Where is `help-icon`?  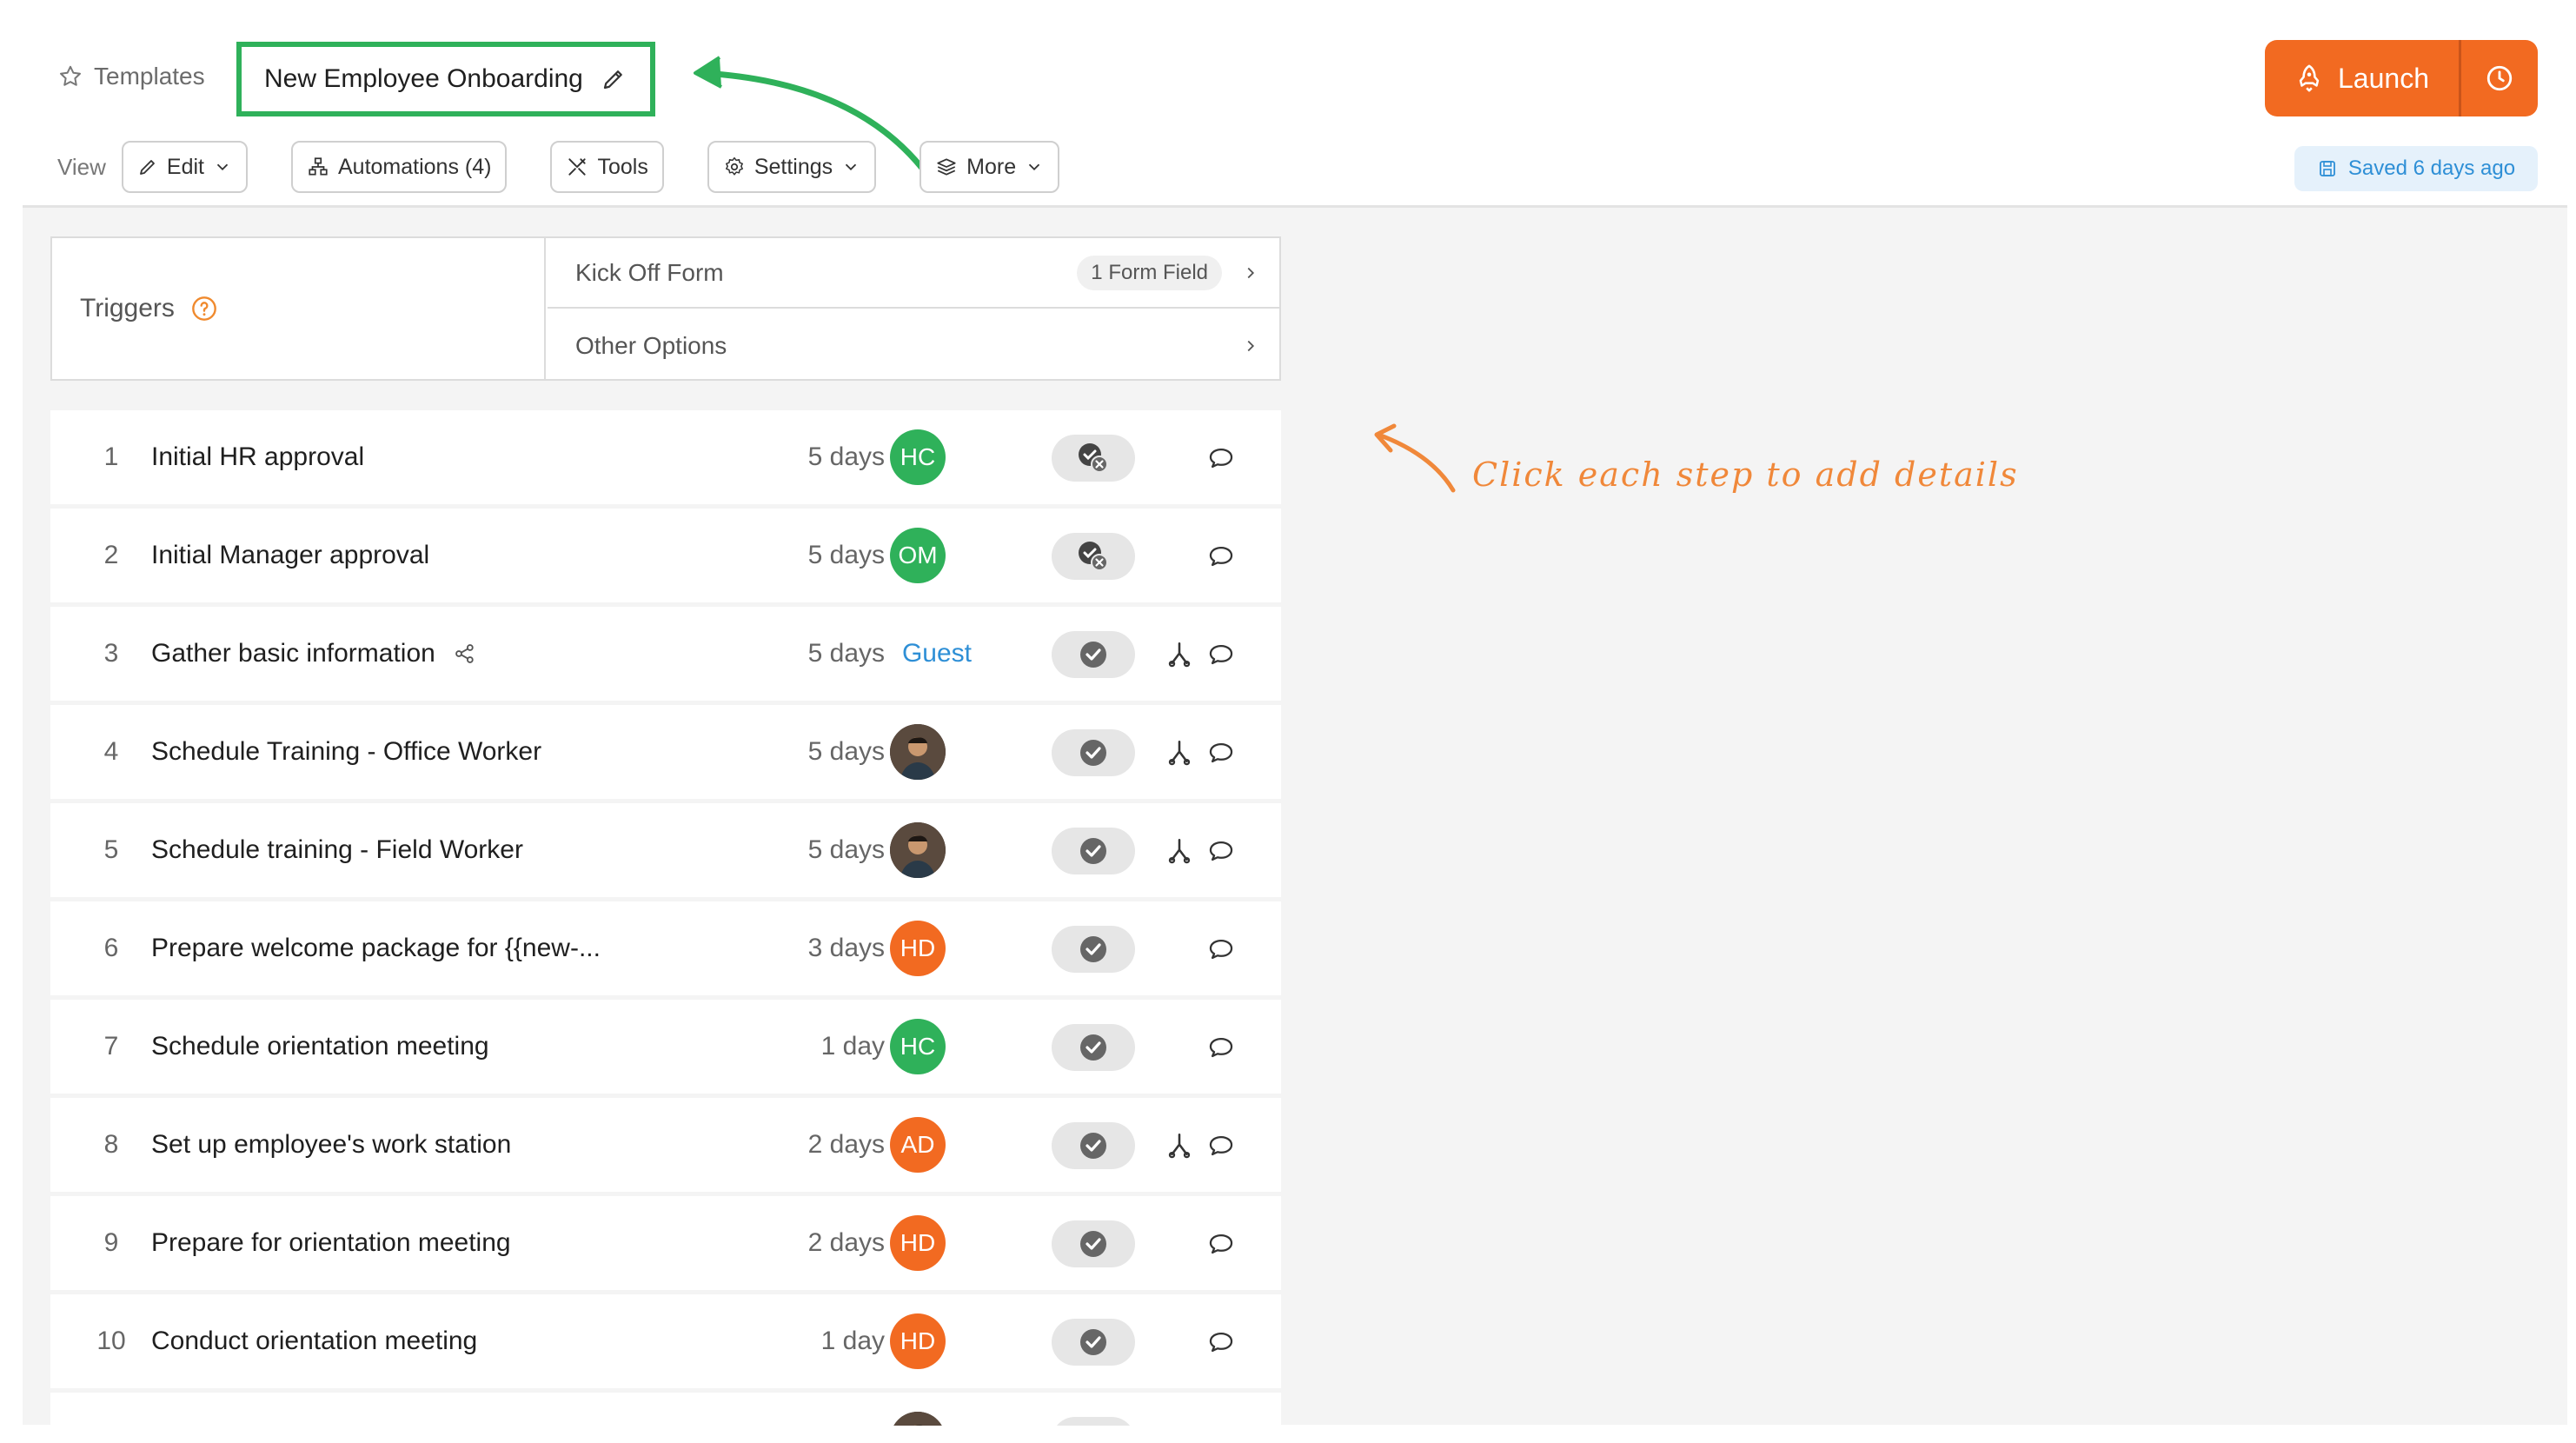
help-icon is located at coordinates (204, 309).